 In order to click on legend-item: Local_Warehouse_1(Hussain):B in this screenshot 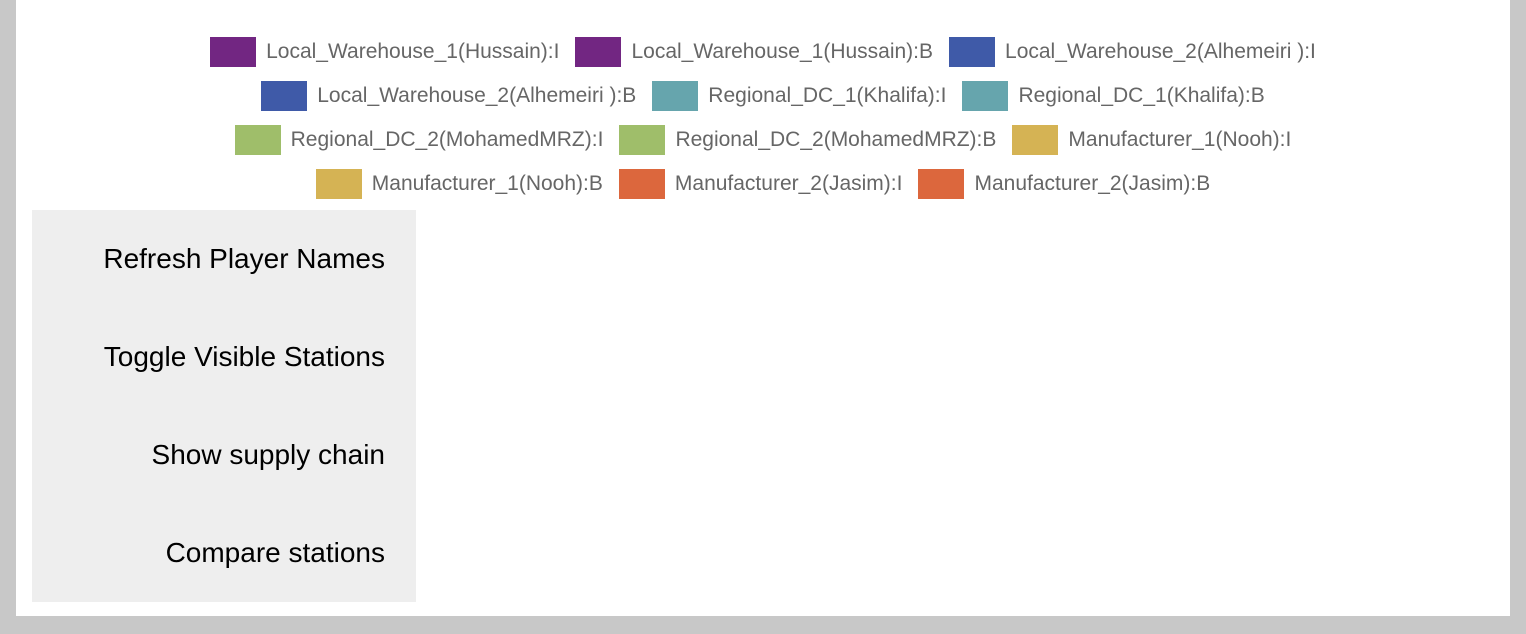, I will do `click(754, 52)`.